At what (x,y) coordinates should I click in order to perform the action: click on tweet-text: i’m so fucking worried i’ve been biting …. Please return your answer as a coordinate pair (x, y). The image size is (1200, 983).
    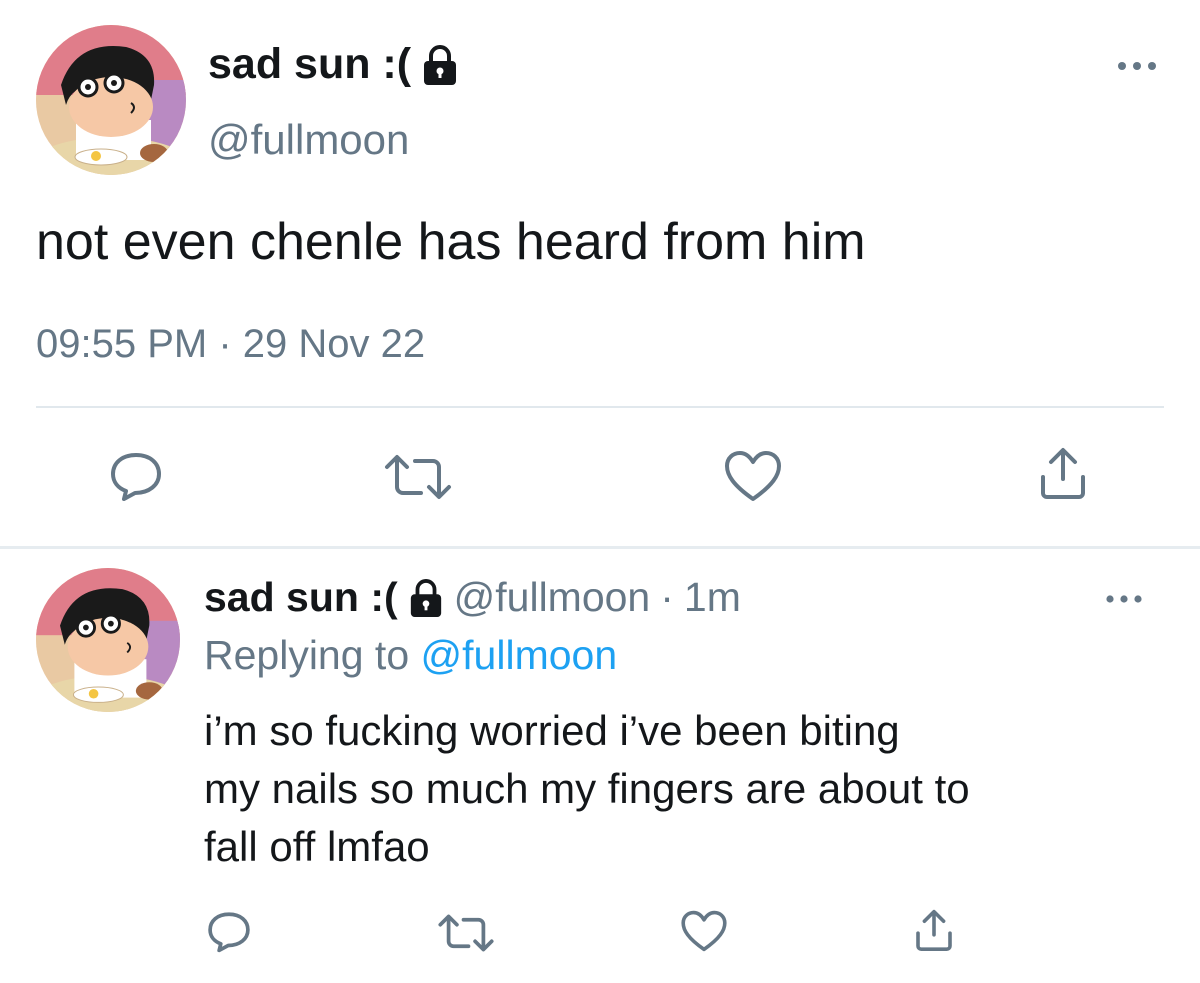
    Looking at the image, I should click on (684, 789).